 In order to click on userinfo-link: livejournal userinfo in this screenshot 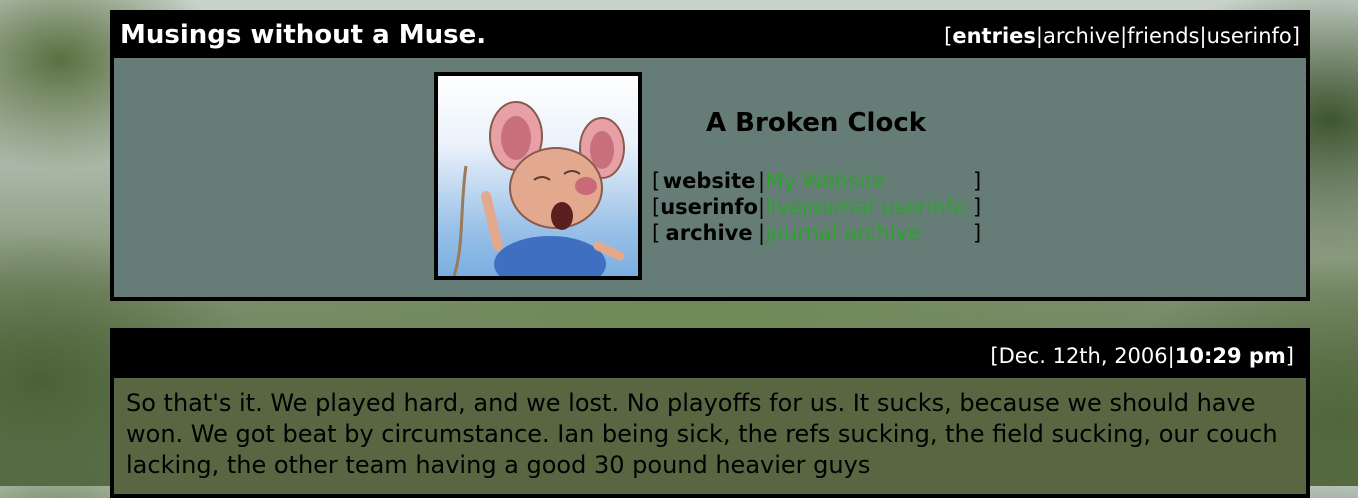, I will do `click(869, 207)`.